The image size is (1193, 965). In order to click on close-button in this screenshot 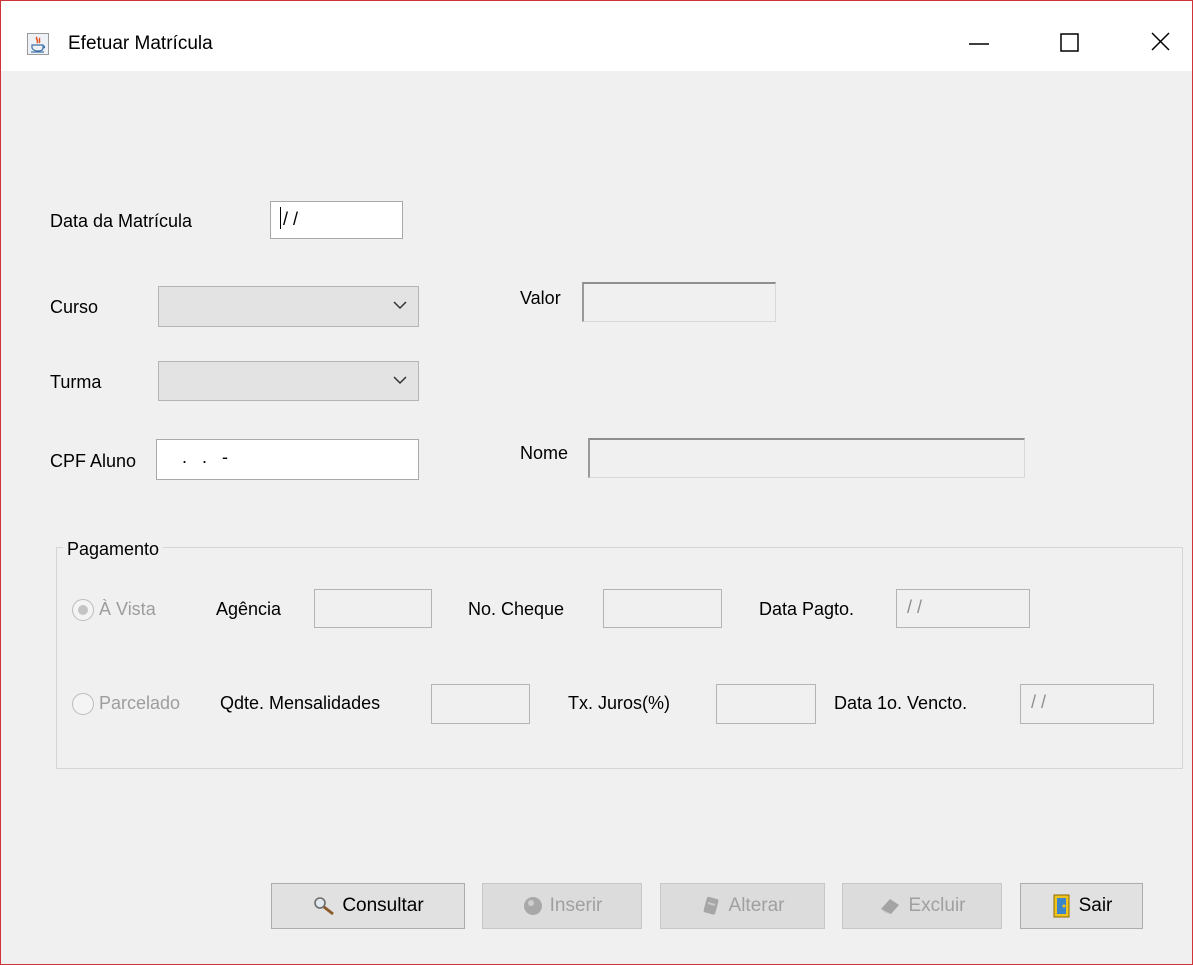, I will do `click(1160, 43)`.